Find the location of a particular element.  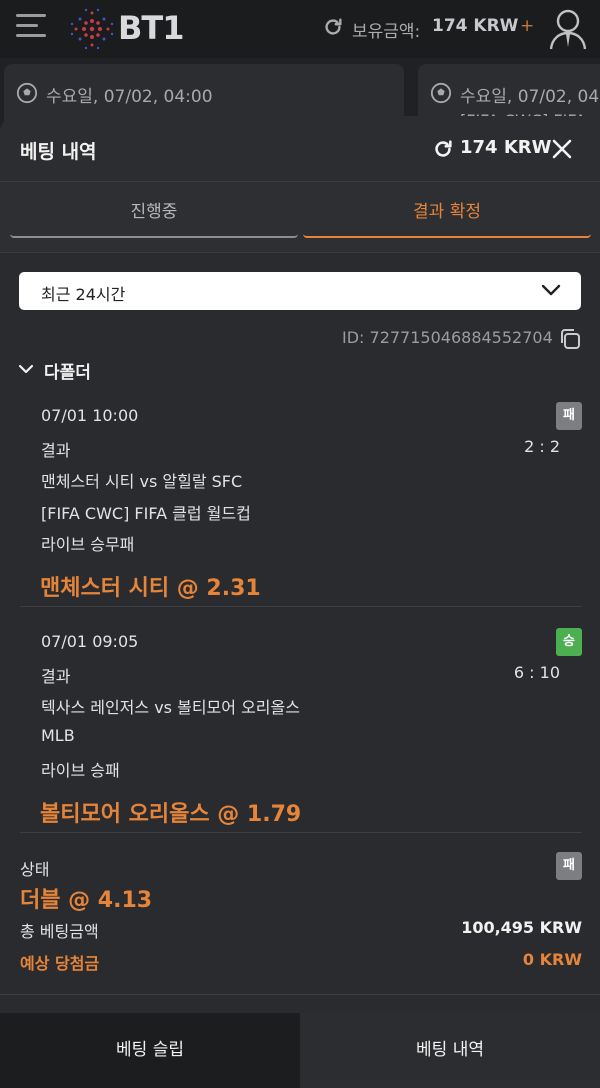

tab-ongoing: 진행중 is located at coordinates (154, 210).